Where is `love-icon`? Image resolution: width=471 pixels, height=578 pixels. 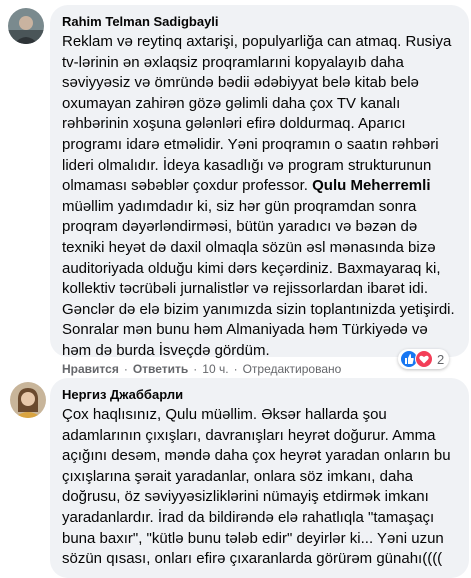 love-icon is located at coordinates (424, 359).